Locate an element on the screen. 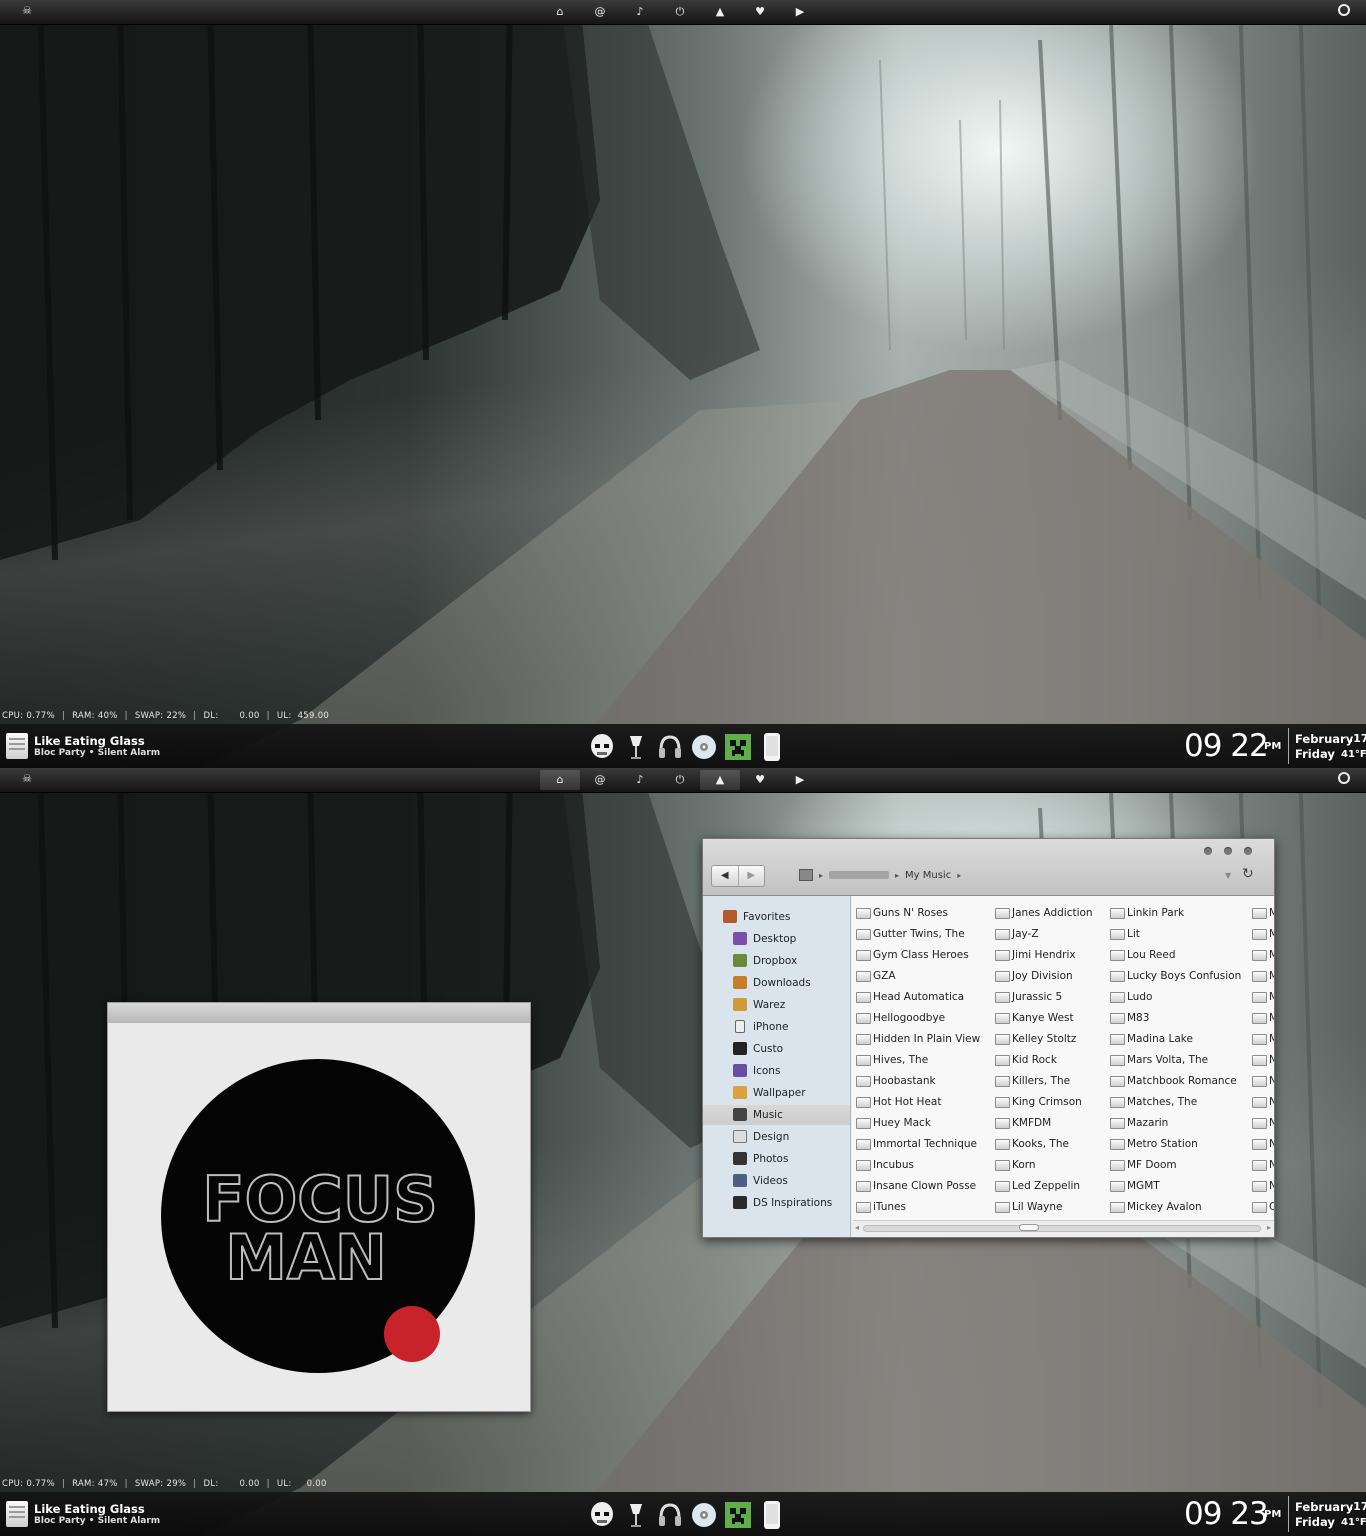 Image resolution: width=1366 pixels, height=1536 pixels. sidebar-item-downloads: Downloads is located at coordinates (776, 983).